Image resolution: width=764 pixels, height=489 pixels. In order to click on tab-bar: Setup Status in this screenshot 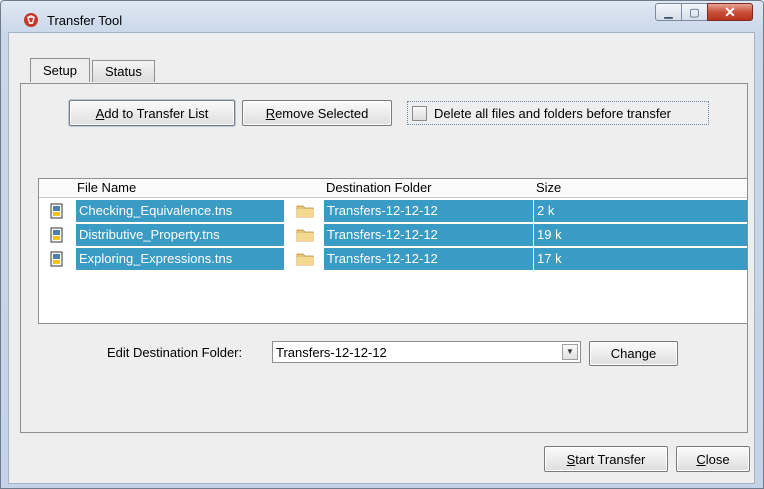, I will do `click(93, 71)`.